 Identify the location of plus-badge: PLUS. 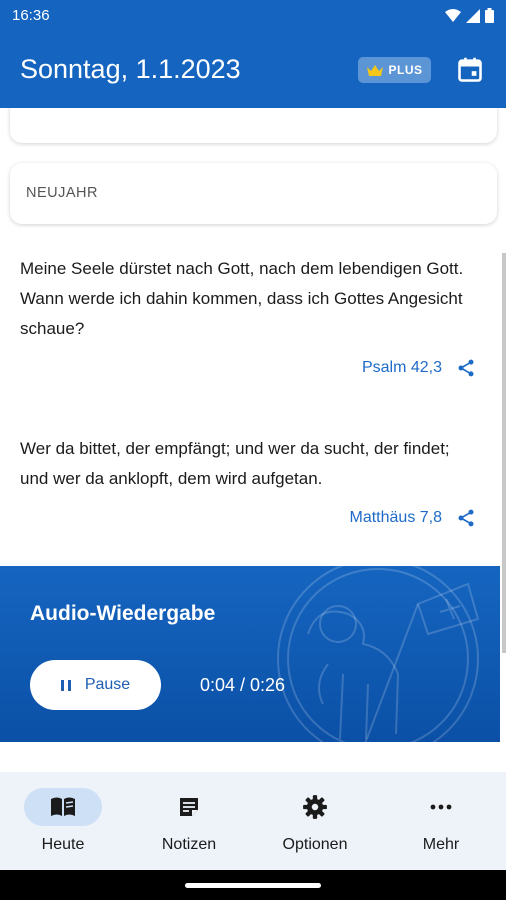
(394, 70).